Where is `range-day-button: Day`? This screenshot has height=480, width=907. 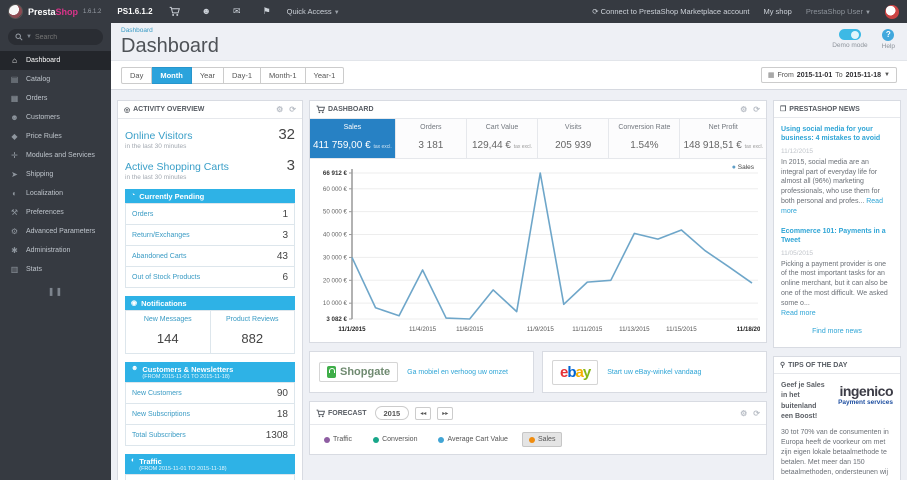 range-day-button: Day is located at coordinates (137, 75).